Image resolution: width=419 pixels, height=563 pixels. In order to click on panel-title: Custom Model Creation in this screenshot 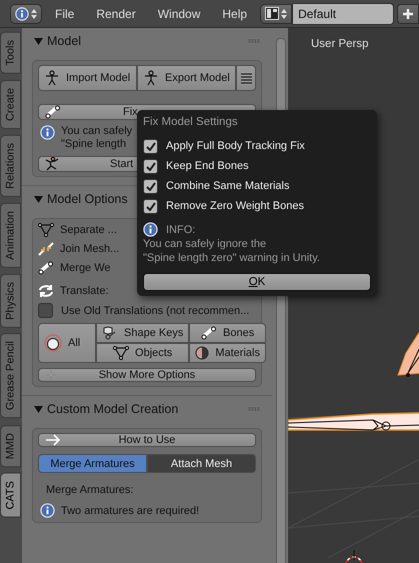, I will do `click(112, 409)`.